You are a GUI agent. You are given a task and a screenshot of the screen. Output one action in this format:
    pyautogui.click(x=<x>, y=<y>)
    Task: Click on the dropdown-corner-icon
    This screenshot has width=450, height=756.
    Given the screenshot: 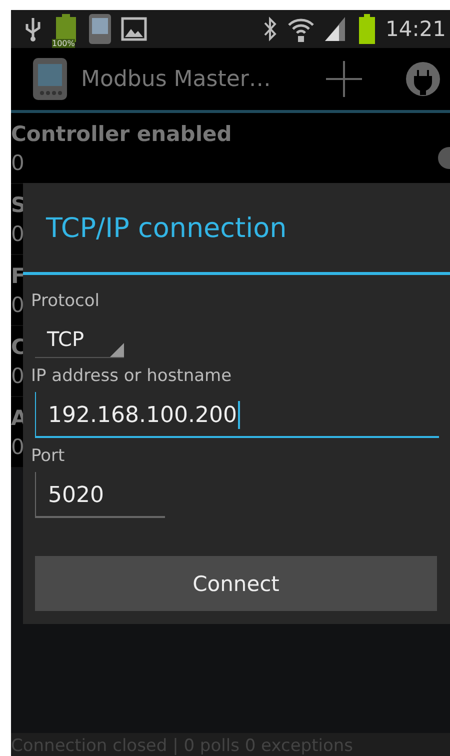 What is the action you would take?
    pyautogui.click(x=117, y=350)
    